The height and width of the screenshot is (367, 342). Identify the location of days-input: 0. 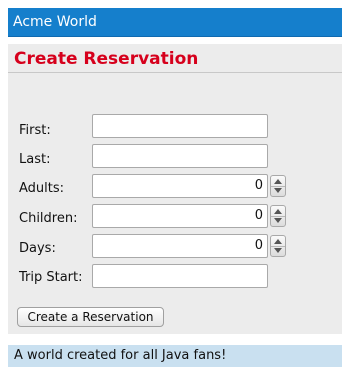
(180, 246).